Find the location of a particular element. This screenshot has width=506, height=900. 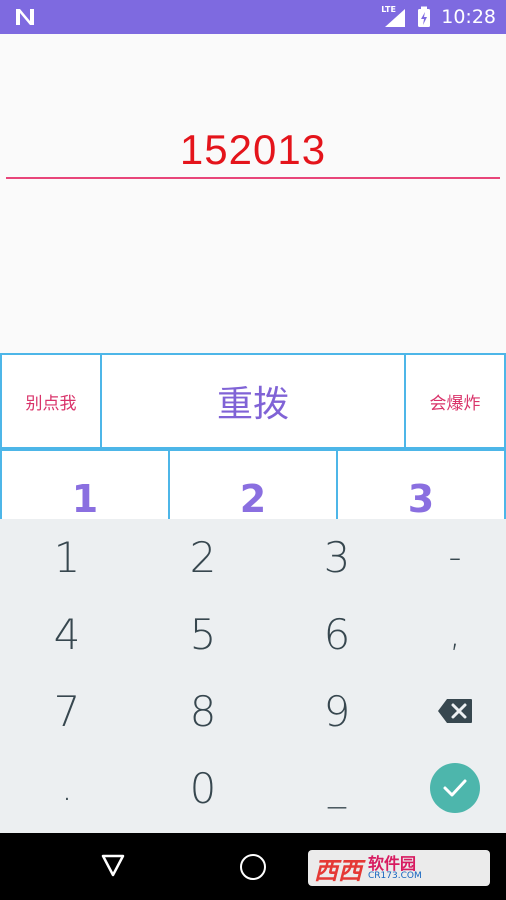

dialed-number: 152013 is located at coordinates (253, 150).